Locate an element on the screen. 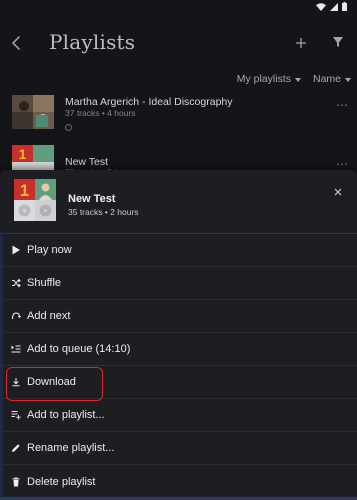  trash-icon is located at coordinates (15, 481).